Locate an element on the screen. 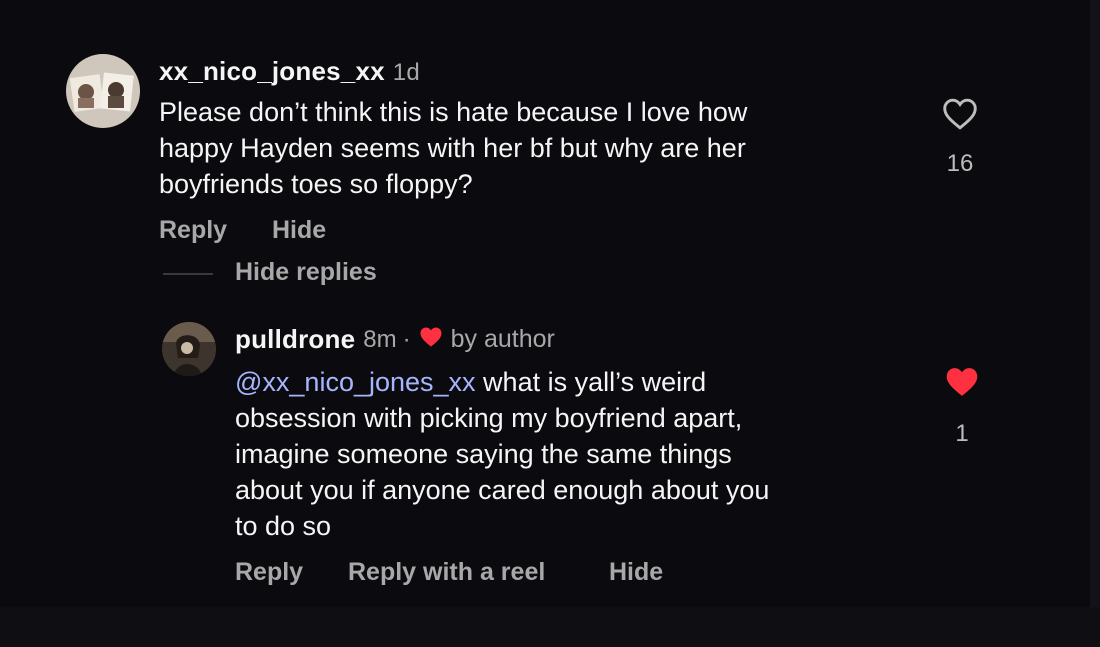 The width and height of the screenshot is (1100, 647). reply-like-button is located at coordinates (962, 384).